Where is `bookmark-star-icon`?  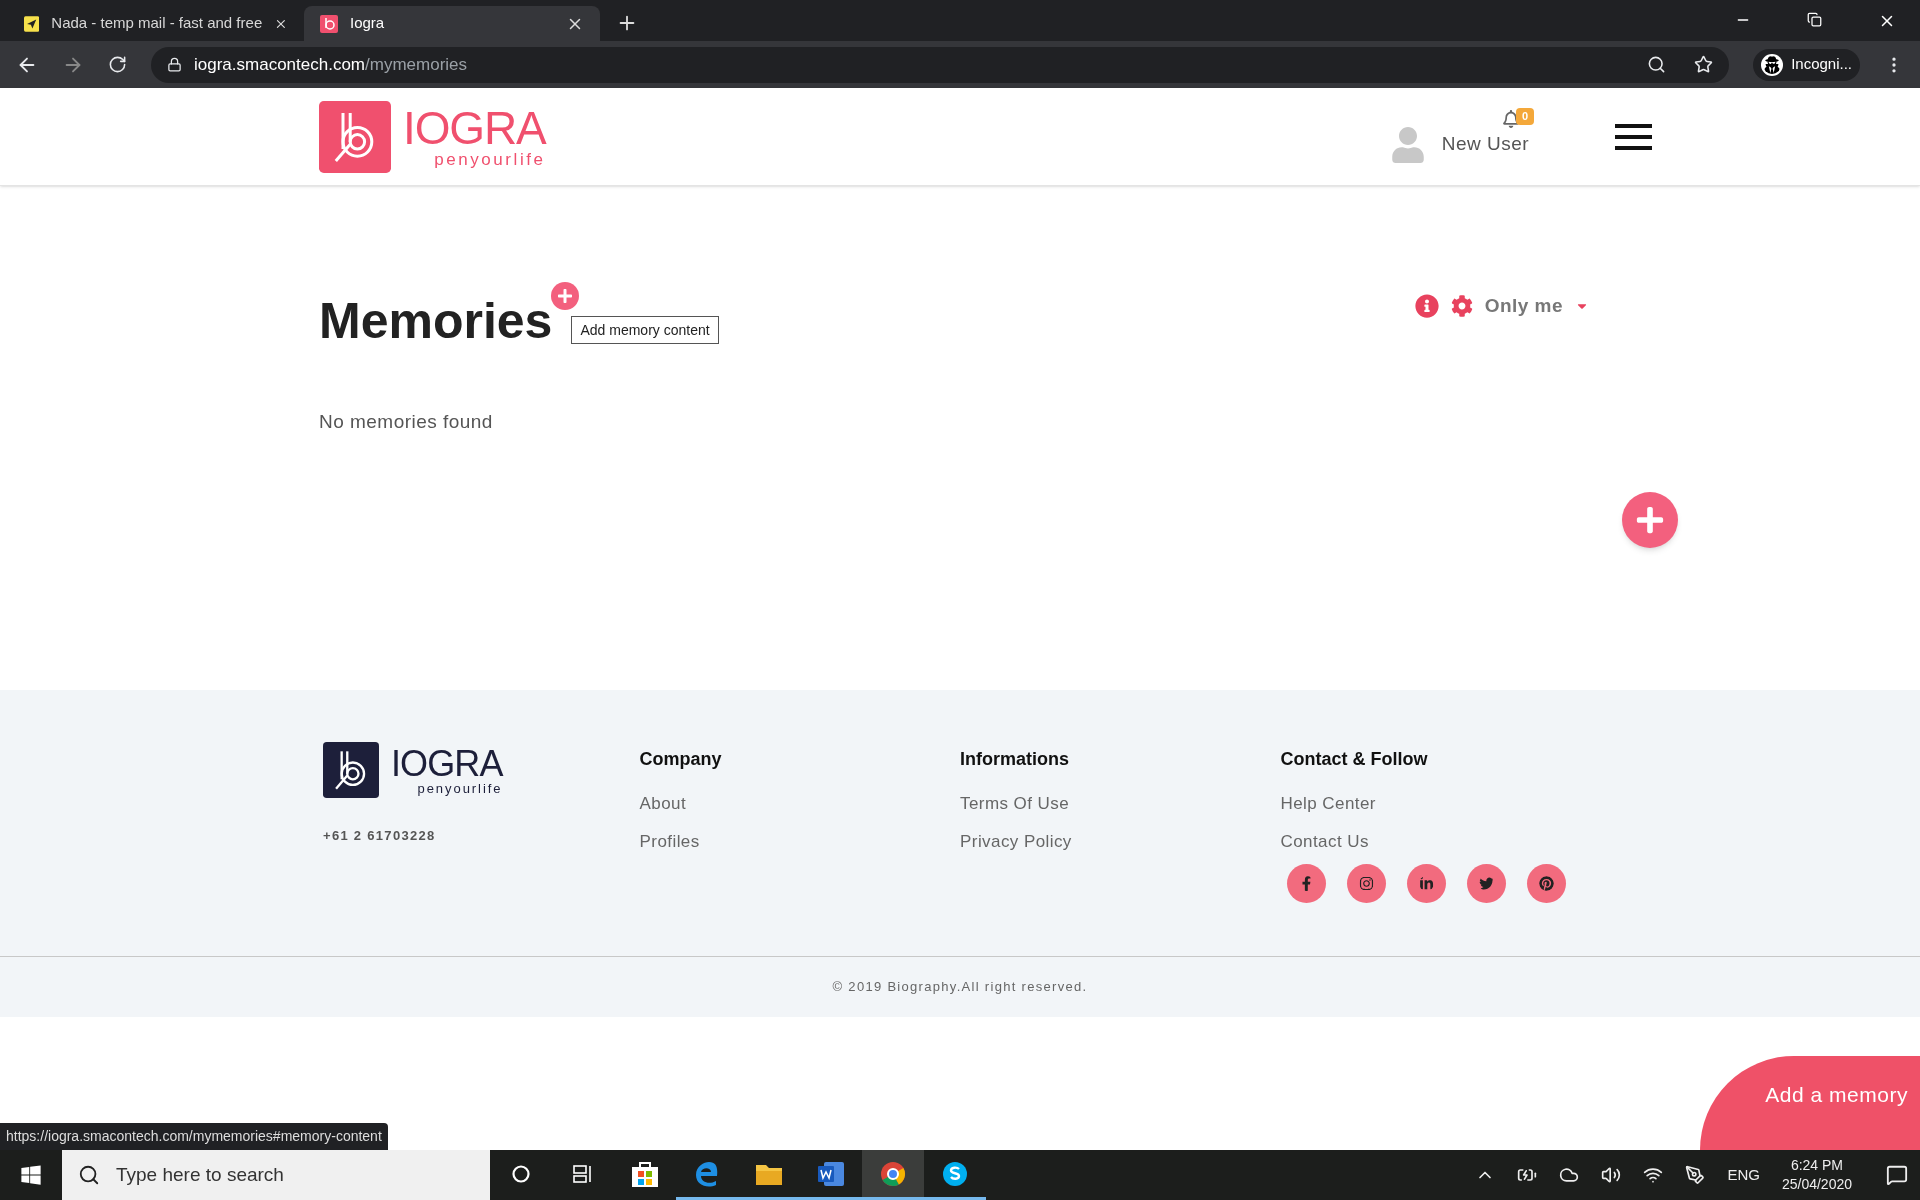
bookmark-star-icon is located at coordinates (1704, 64).